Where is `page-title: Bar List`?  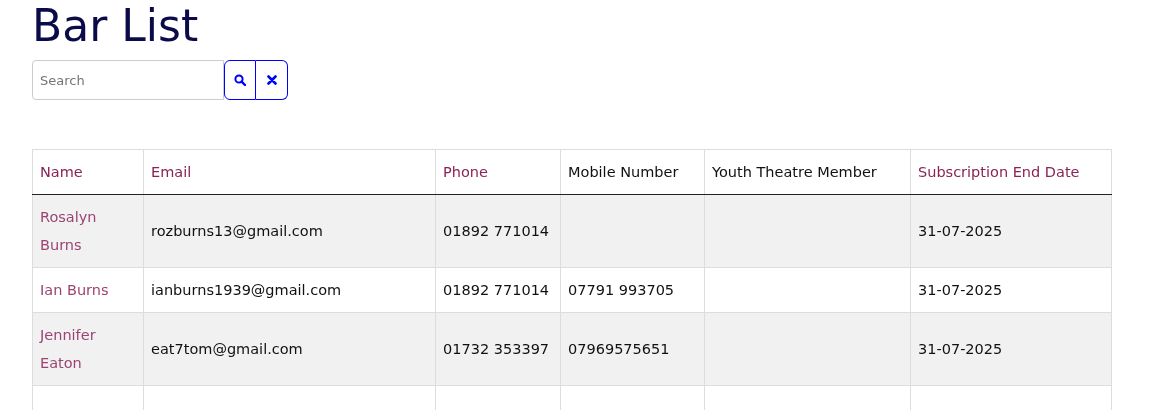
page-title: Bar List is located at coordinates (116, 26).